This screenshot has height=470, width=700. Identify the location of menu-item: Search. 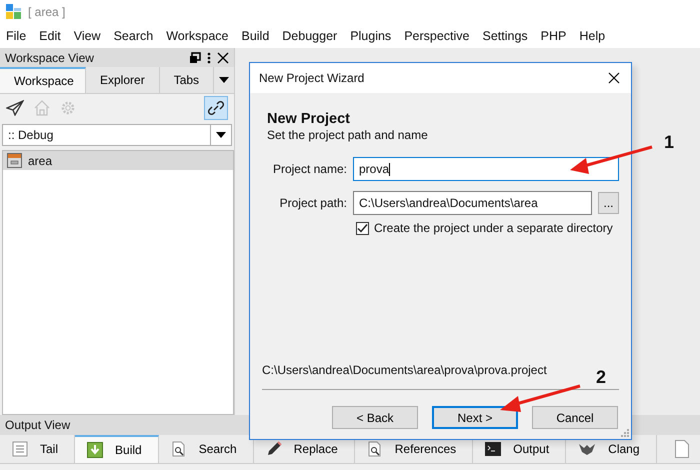
(134, 36).